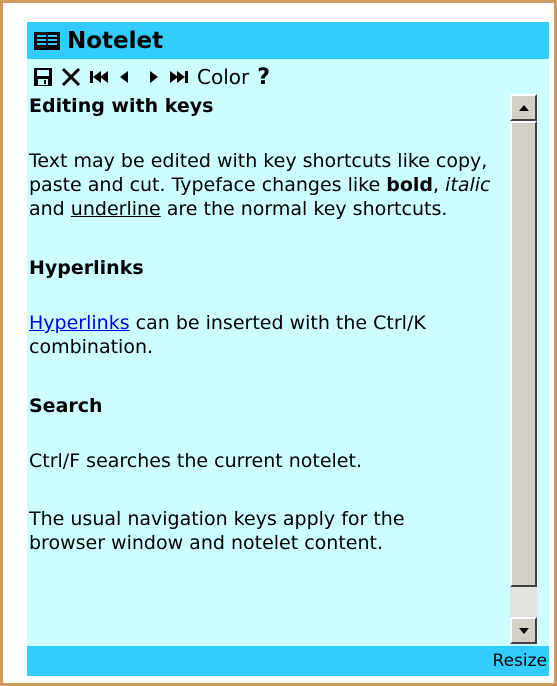 The height and width of the screenshot is (686, 557). What do you see at coordinates (179, 77) in the screenshot?
I see `last-icon` at bounding box center [179, 77].